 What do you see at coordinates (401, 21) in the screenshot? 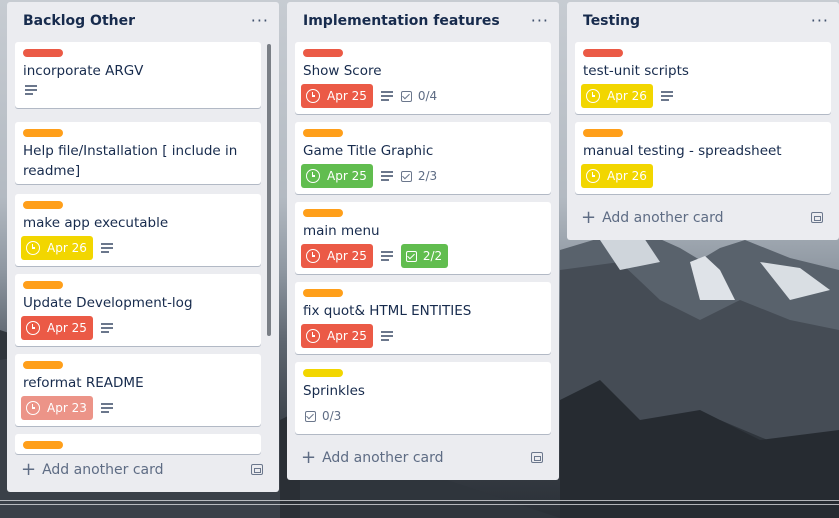
I see `list-title: Implementation features` at bounding box center [401, 21].